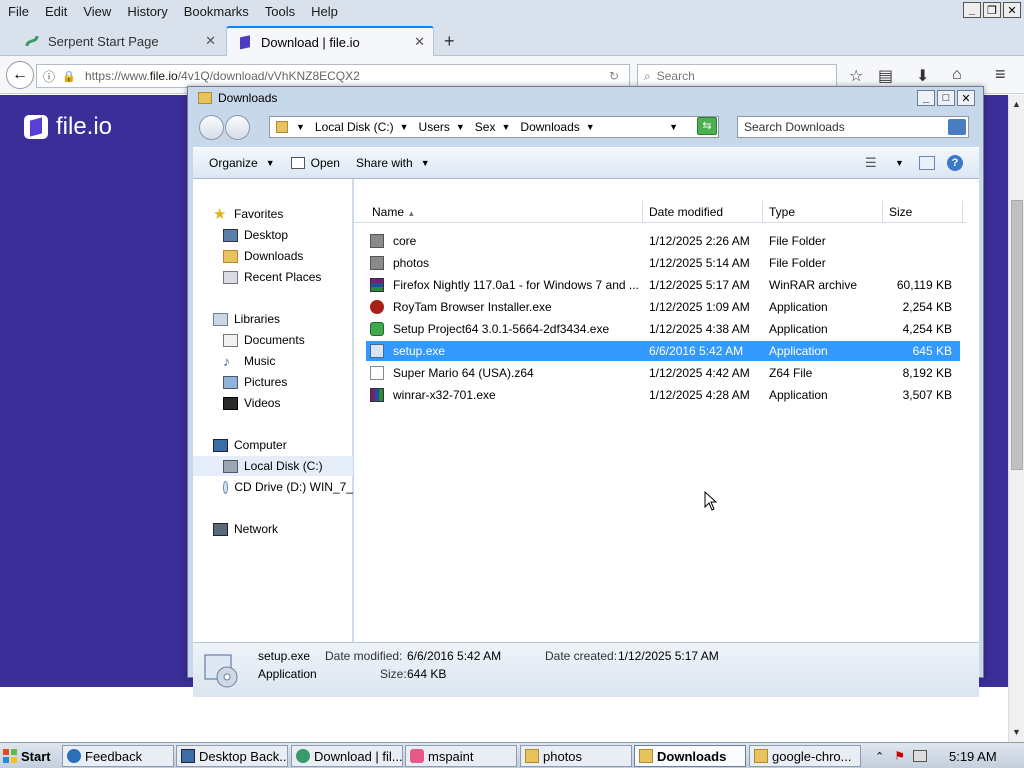 The image size is (1024, 768). What do you see at coordinates (273, 466) in the screenshot?
I see `nav-local-disk: Local Disk (C:)` at bounding box center [273, 466].